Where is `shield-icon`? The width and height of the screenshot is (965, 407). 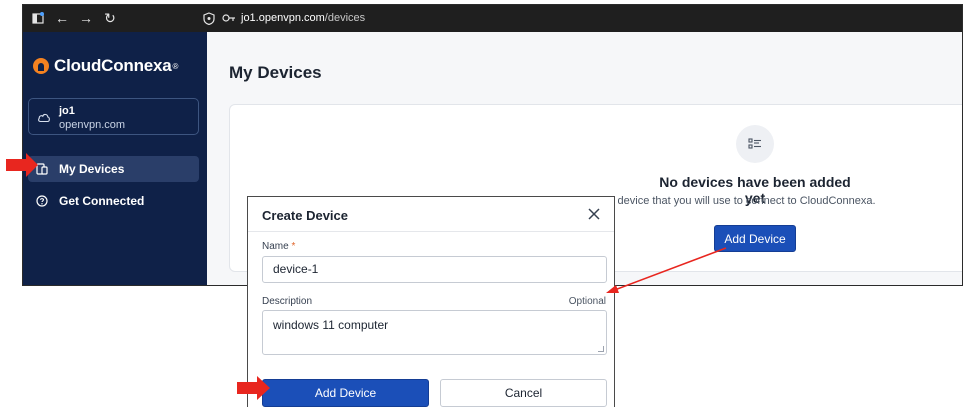
shield-icon is located at coordinates (209, 18).